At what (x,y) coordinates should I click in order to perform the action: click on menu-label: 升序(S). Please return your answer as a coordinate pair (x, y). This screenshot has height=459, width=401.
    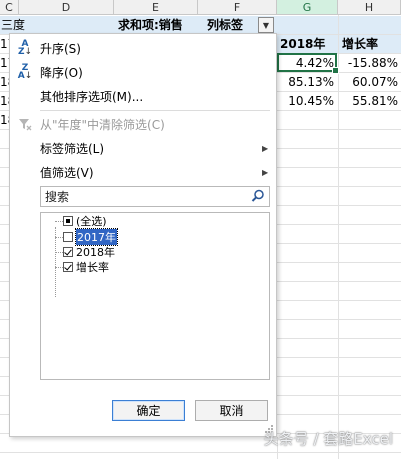
    Looking at the image, I should click on (60, 48).